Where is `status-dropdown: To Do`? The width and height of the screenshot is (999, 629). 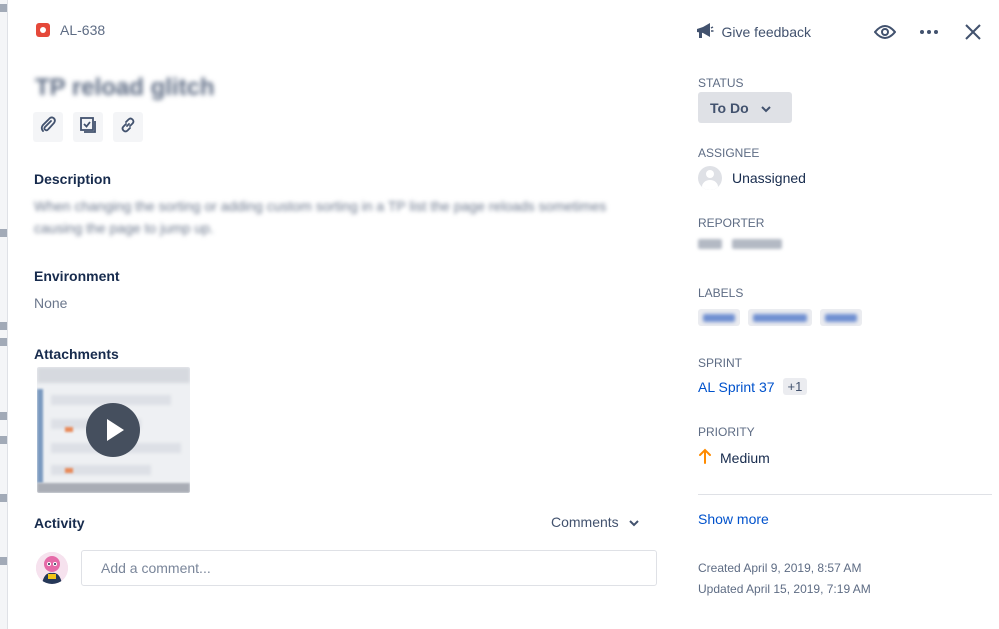 status-dropdown: To Do is located at coordinates (745, 107).